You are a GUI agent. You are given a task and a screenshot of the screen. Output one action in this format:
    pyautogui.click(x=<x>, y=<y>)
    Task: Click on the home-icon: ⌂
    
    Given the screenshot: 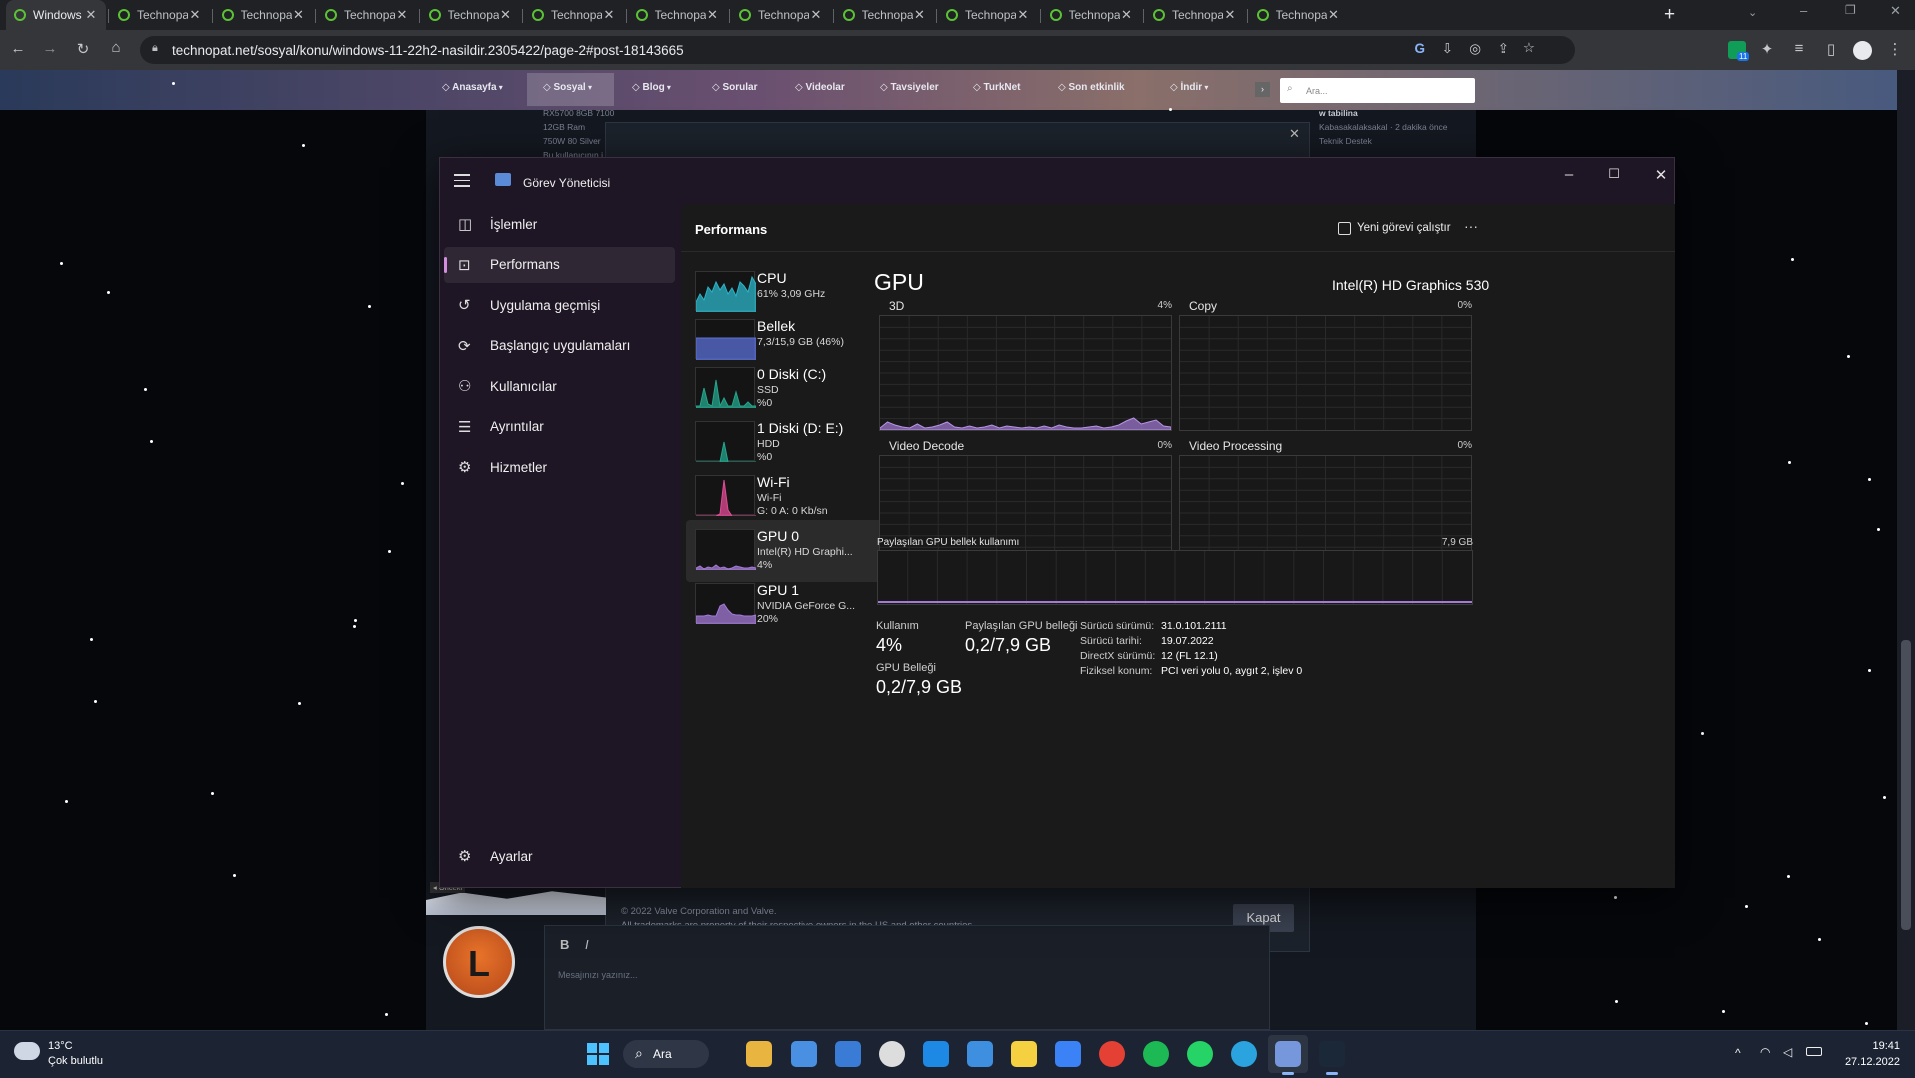 What is the action you would take?
    pyautogui.click(x=116, y=47)
    